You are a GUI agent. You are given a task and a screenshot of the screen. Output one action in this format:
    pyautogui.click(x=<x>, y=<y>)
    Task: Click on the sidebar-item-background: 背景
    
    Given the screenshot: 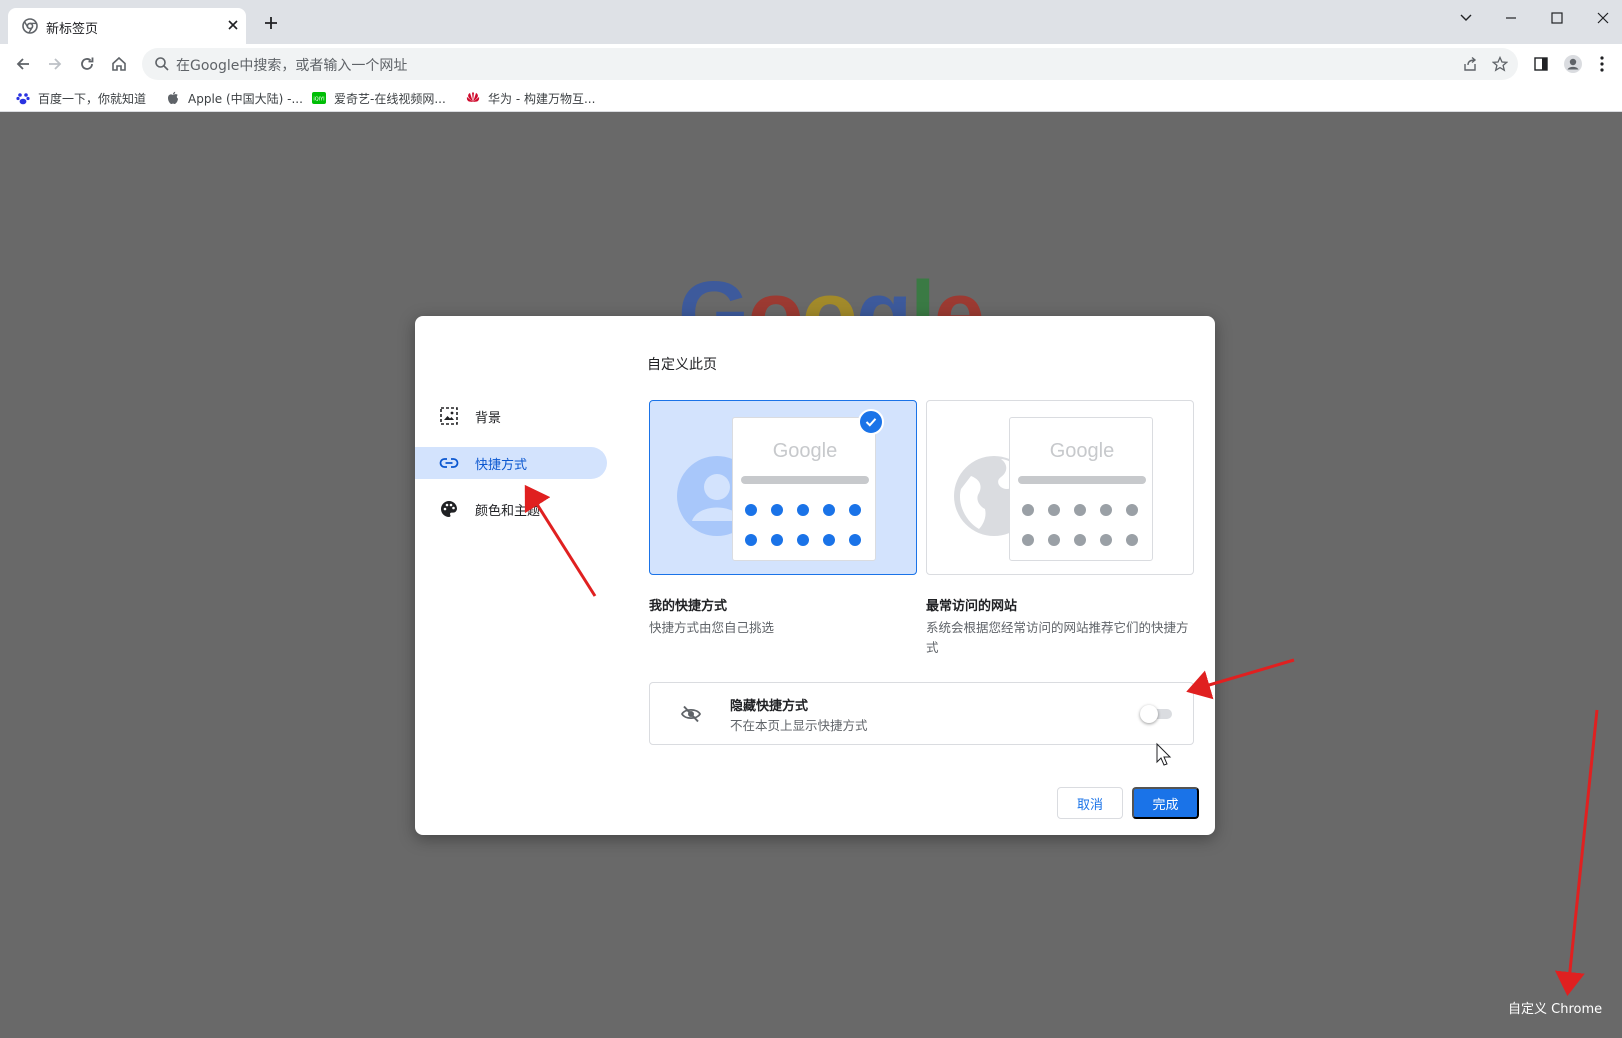 What is the action you would take?
    pyautogui.click(x=511, y=416)
    